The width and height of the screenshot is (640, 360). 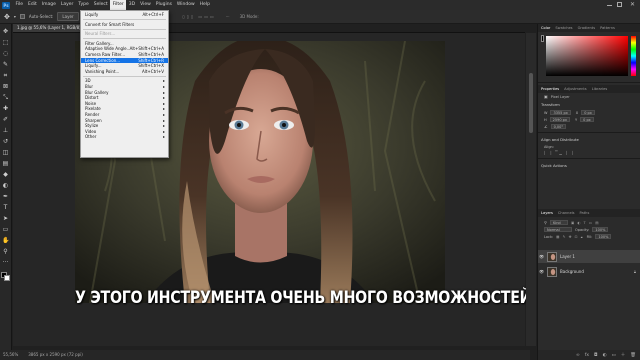 What do you see at coordinates (531, 189) in the screenshot?
I see `vertical-scrollbar` at bounding box center [531, 189].